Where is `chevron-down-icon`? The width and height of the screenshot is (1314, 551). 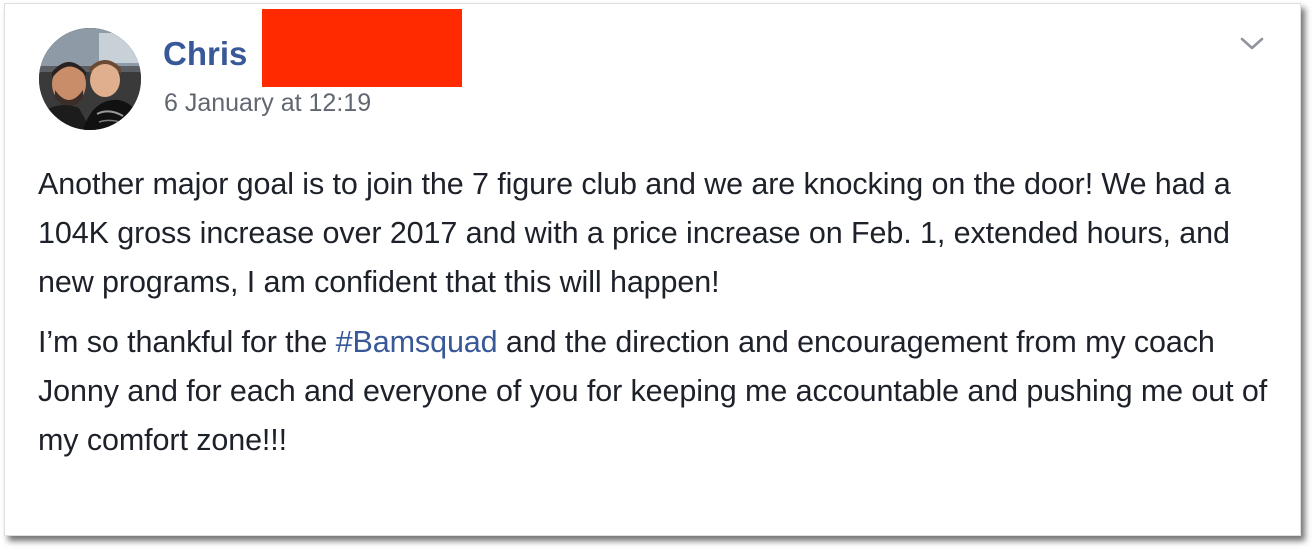
chevron-down-icon is located at coordinates (1252, 44).